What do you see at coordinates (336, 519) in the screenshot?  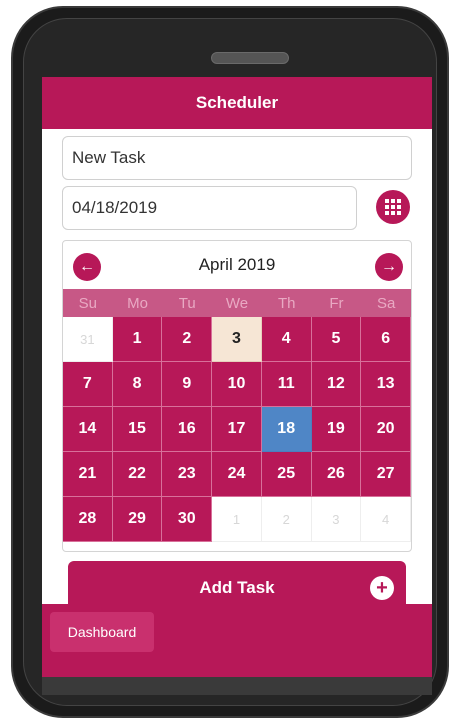 I see `calendar-day: 3` at bounding box center [336, 519].